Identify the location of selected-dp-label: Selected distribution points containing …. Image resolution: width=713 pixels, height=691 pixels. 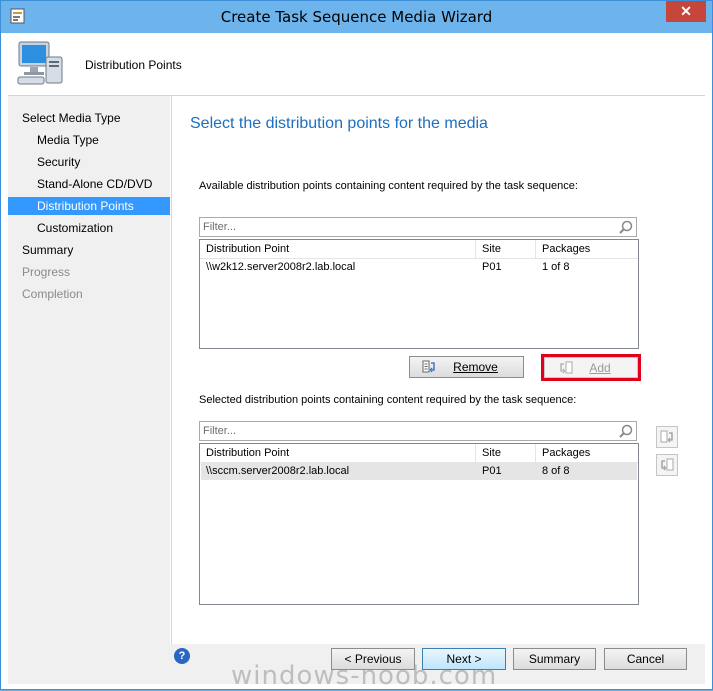
(388, 400).